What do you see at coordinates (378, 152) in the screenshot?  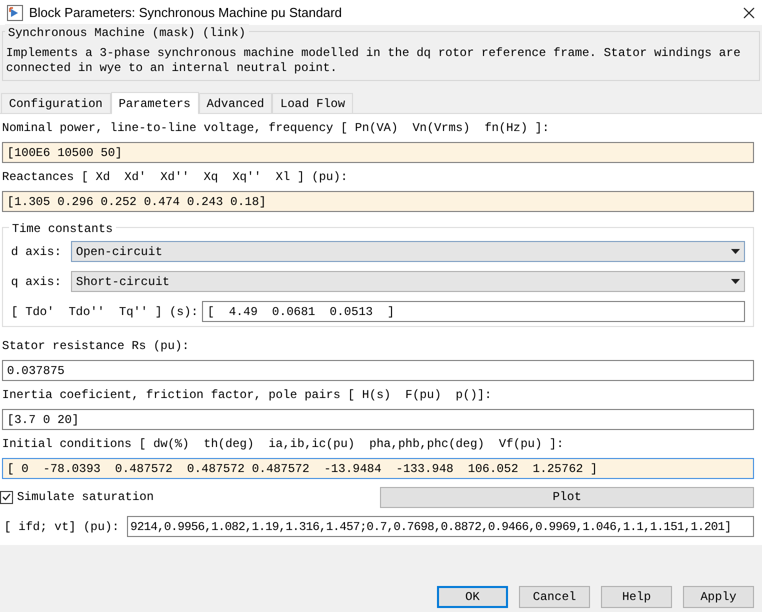 I see `text-field: [100E6 10500 50]` at bounding box center [378, 152].